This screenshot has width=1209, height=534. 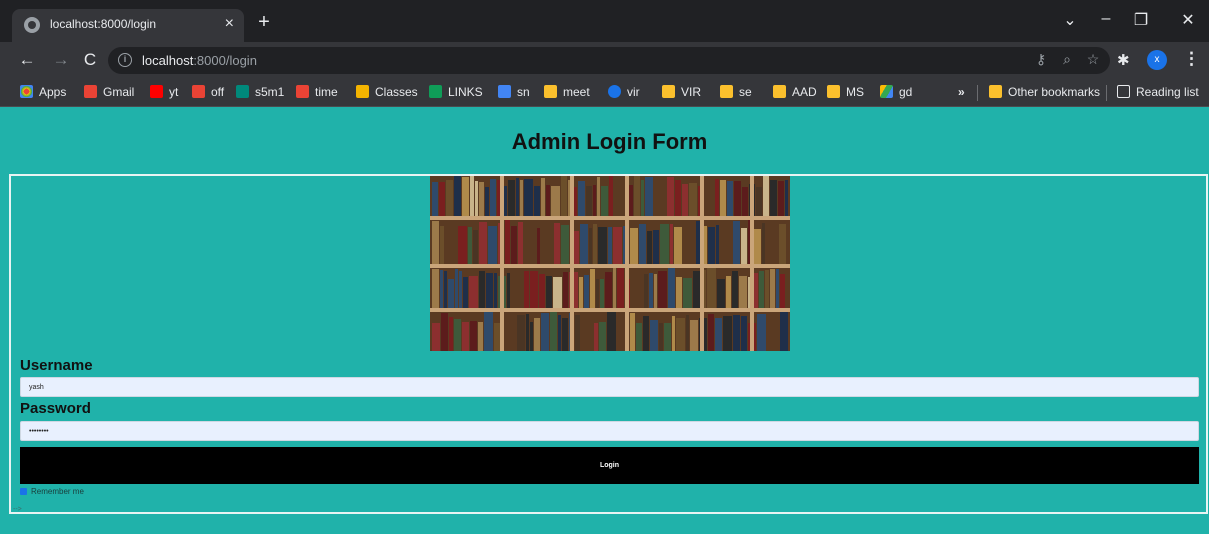 I want to click on bookmark-vir: vir, so click(x=624, y=92).